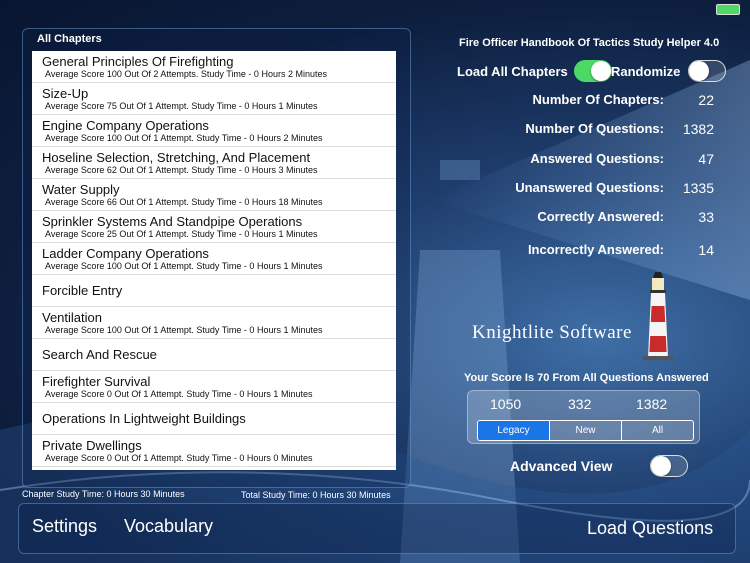 The height and width of the screenshot is (563, 750). I want to click on chapter-item: Operations In Lightweight Buildings, so click(214, 419).